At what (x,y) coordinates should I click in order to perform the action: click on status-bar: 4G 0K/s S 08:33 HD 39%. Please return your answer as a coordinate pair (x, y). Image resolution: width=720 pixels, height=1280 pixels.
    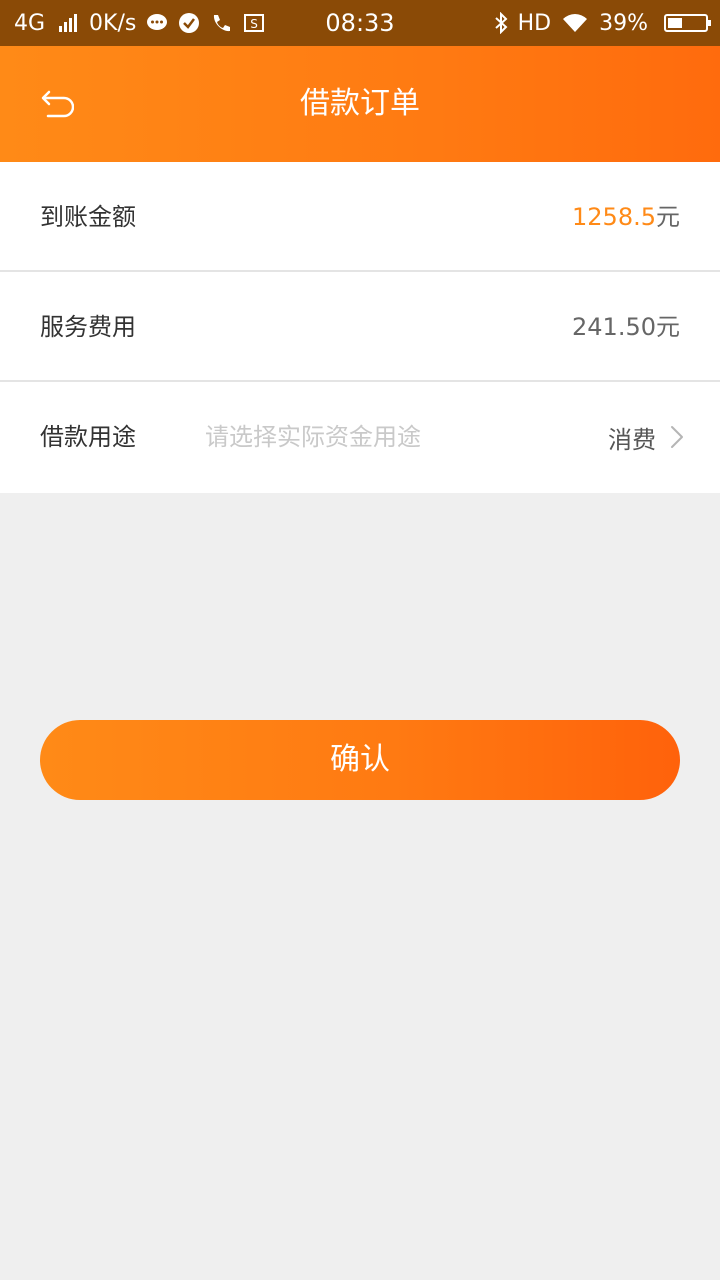
    Looking at the image, I should click on (360, 23).